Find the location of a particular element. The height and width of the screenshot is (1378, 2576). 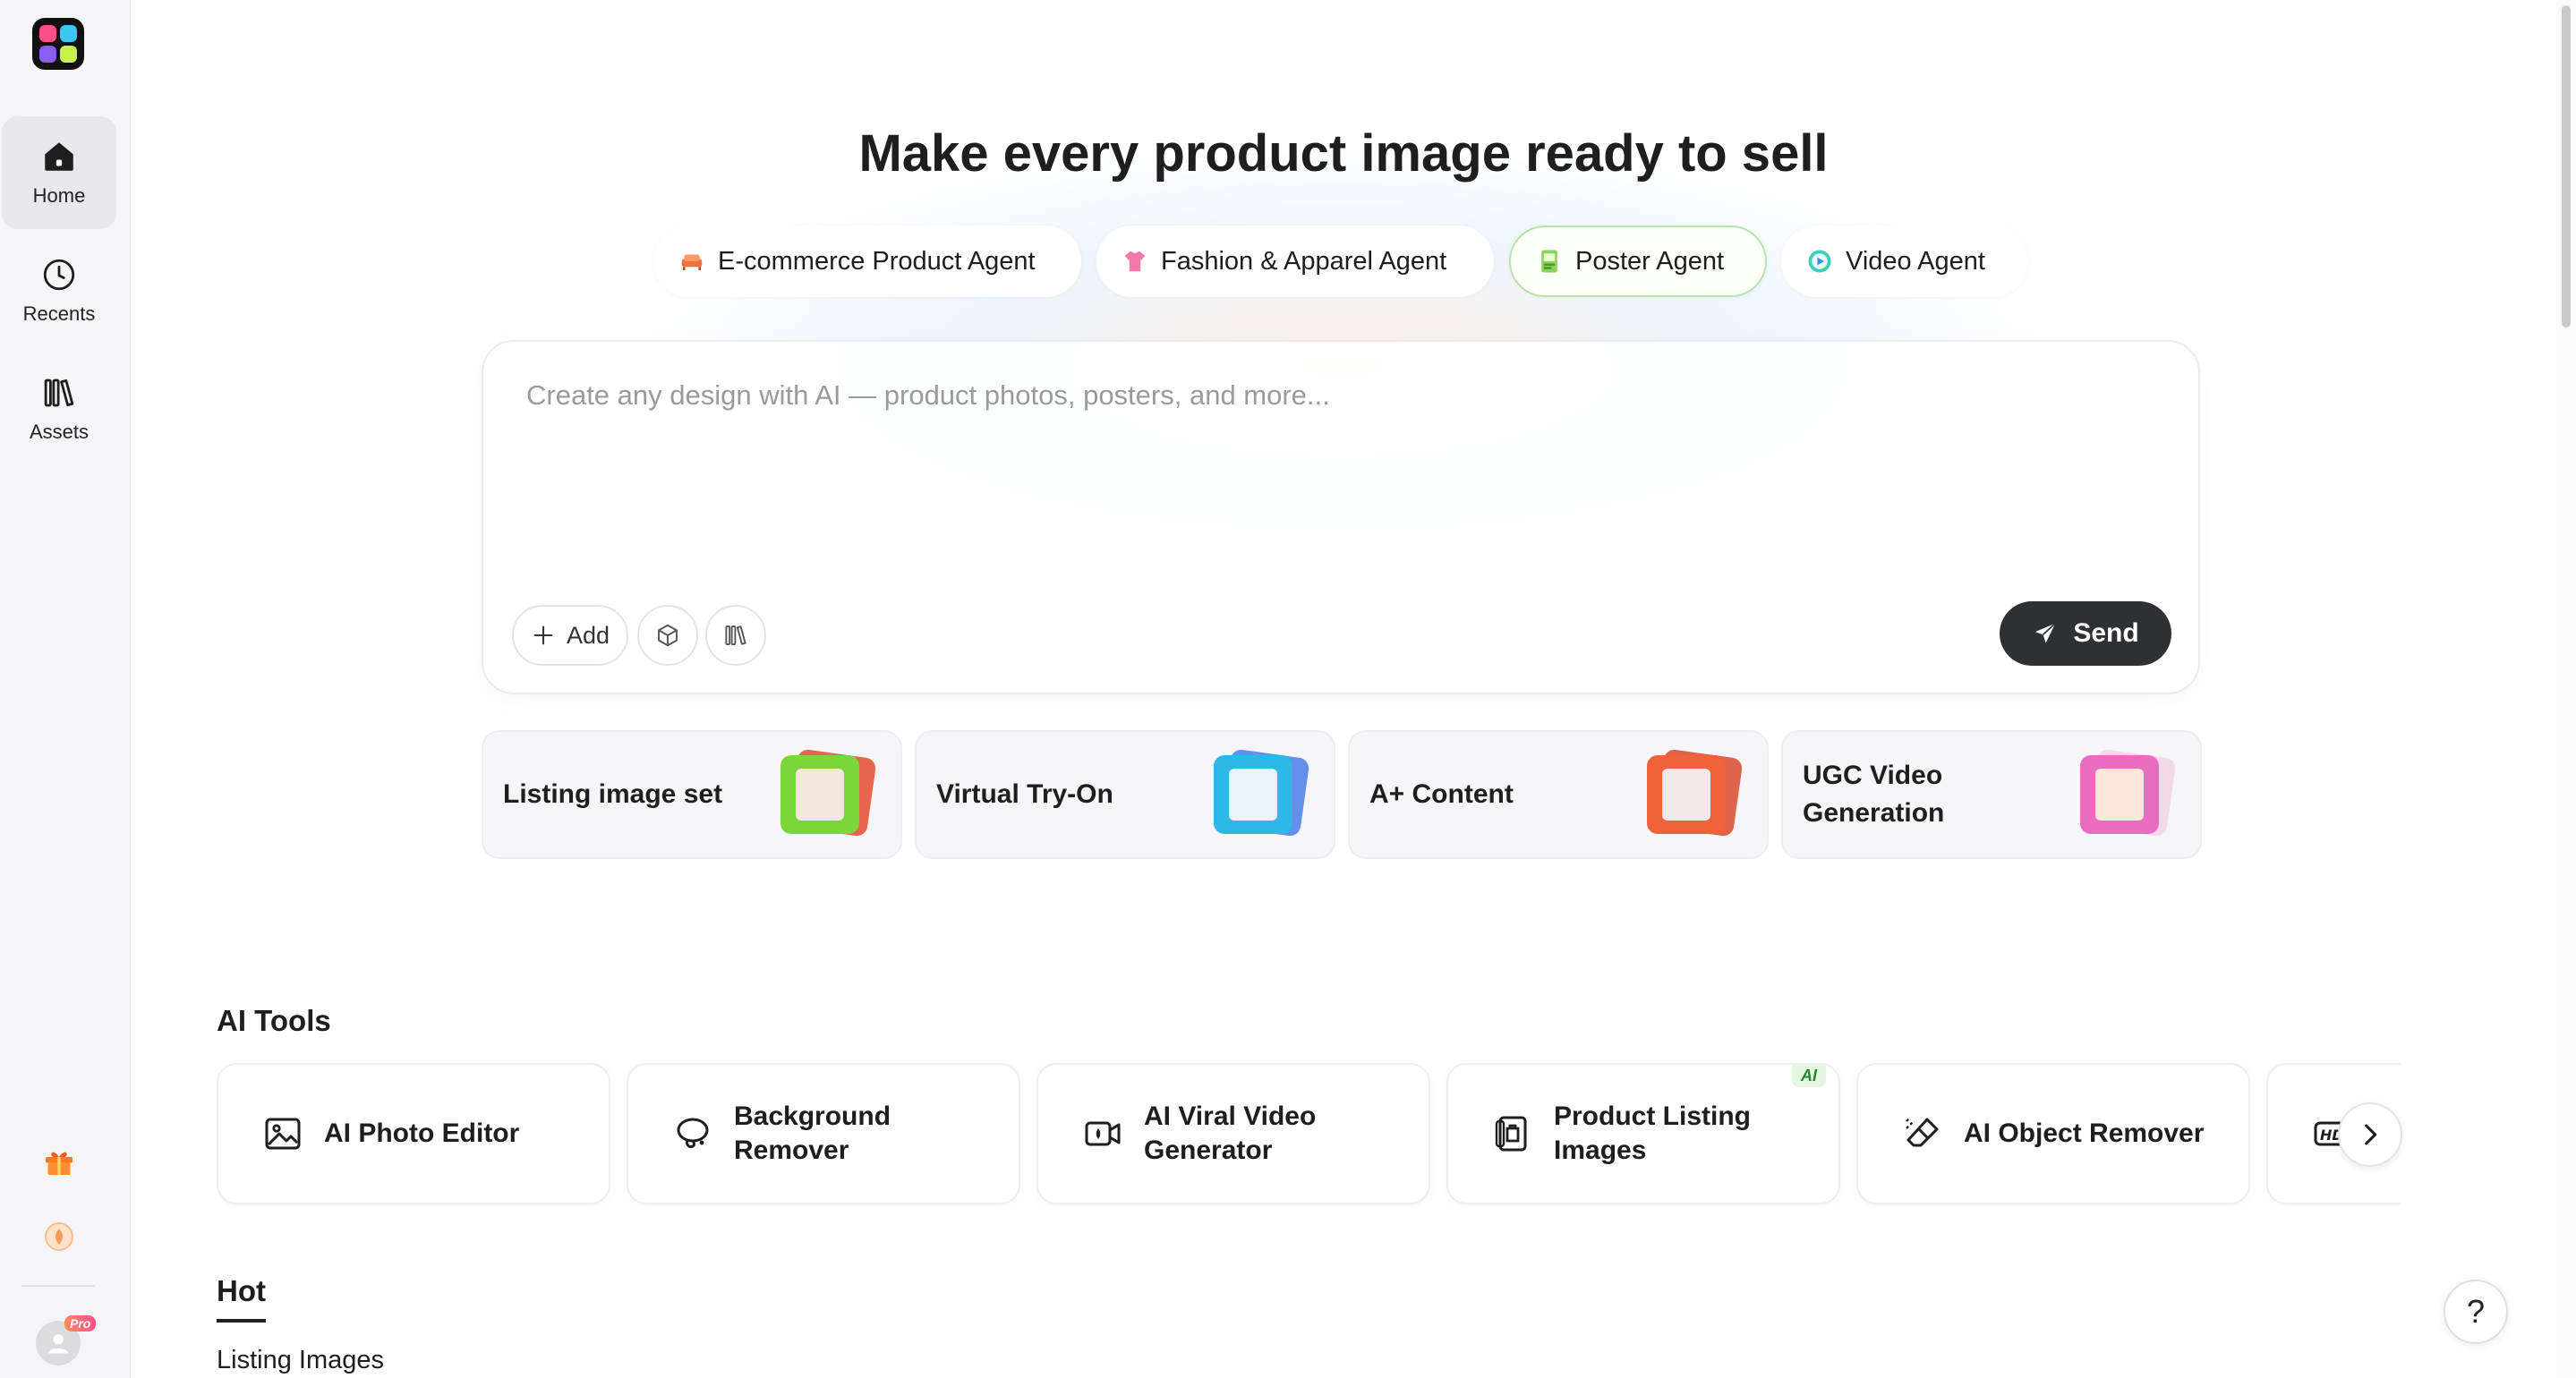

agent-ecommerce-product: E-commerce Product Agent is located at coordinates (867, 261).